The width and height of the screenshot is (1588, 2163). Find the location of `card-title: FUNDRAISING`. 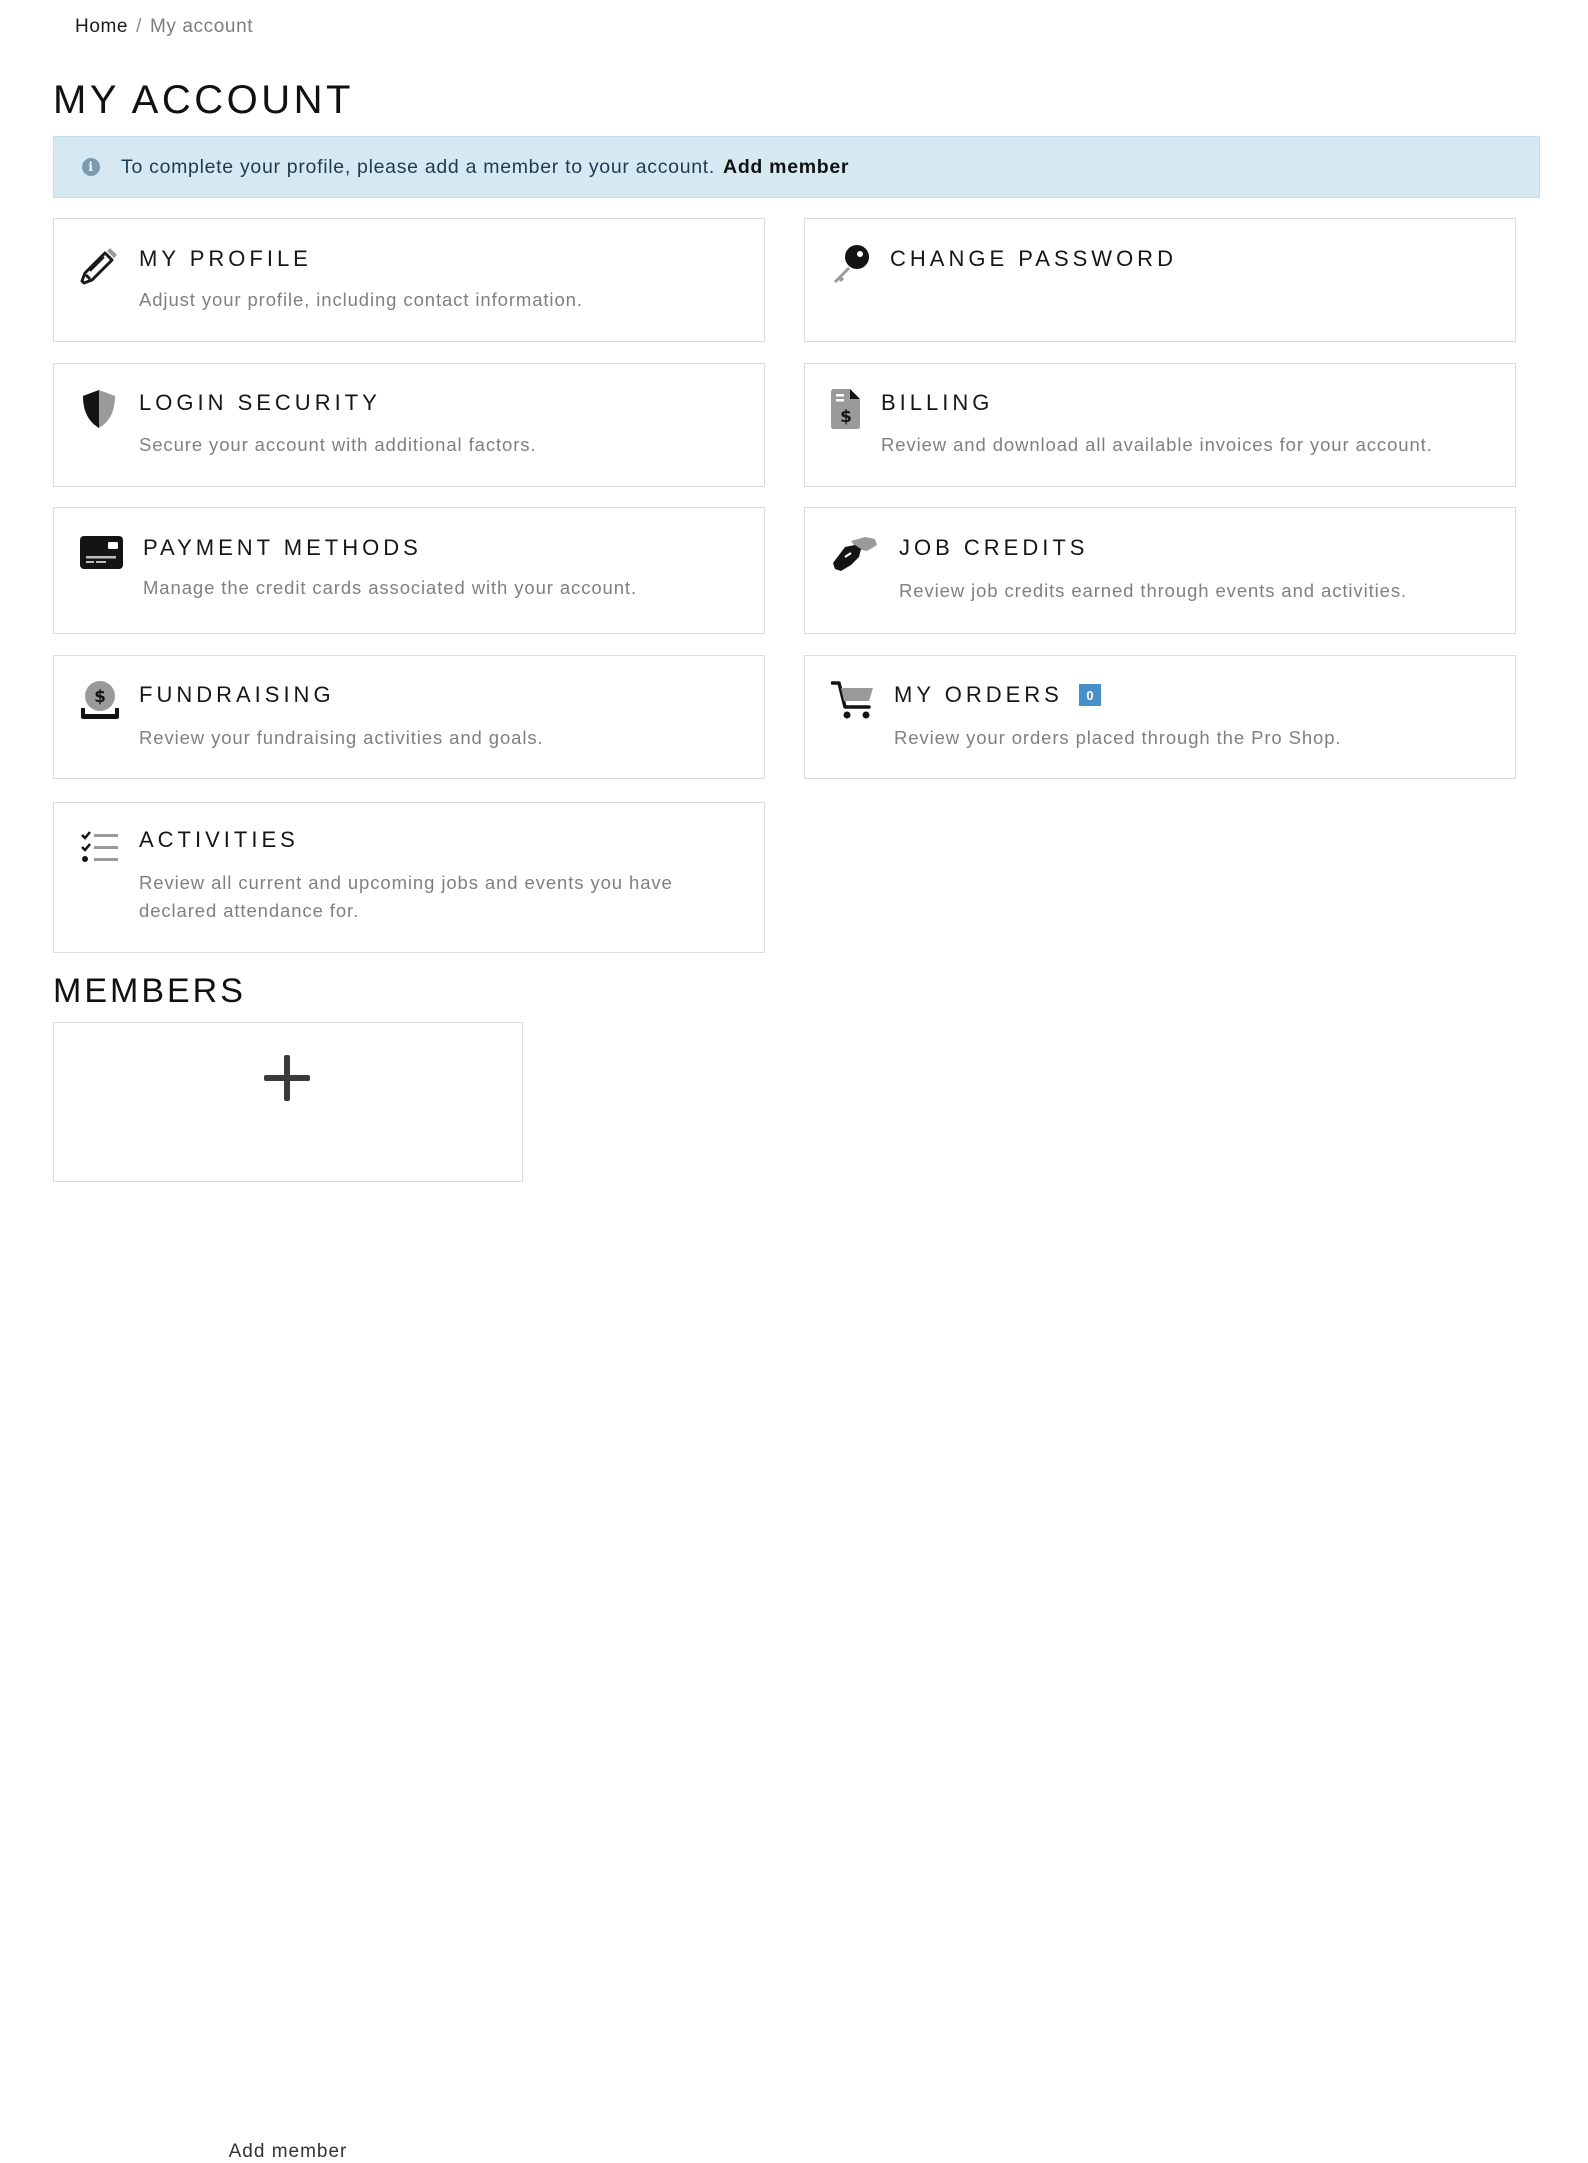

card-title: FUNDRAISING is located at coordinates (237, 694).